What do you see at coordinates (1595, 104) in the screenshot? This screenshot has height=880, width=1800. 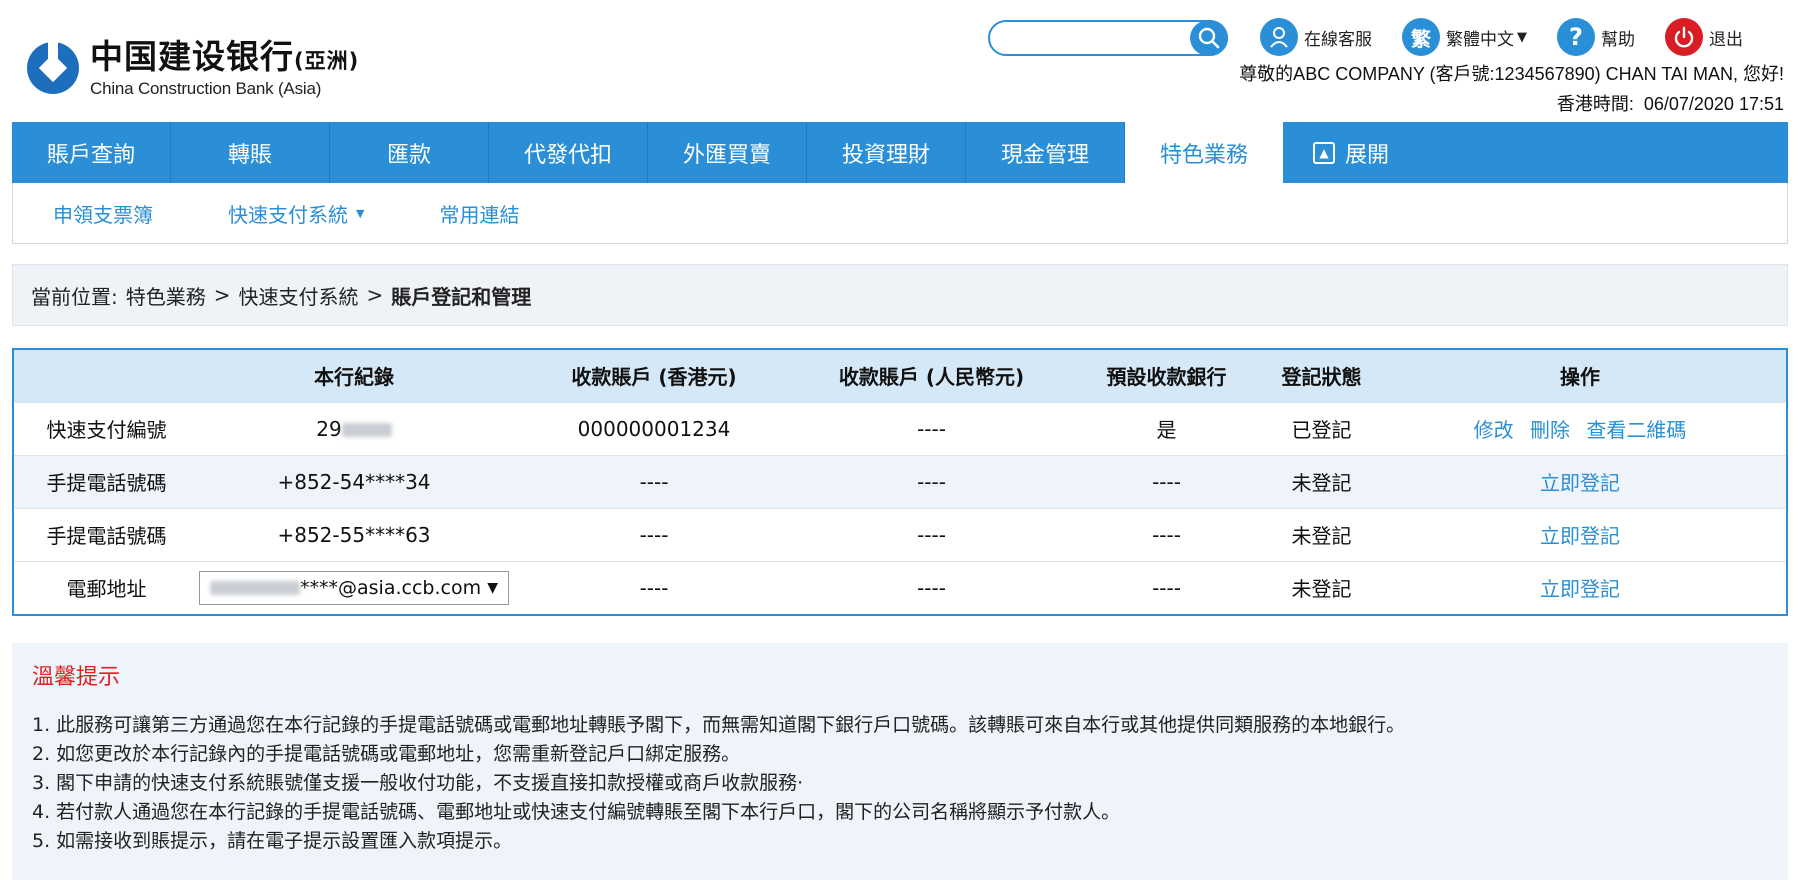 I see `hk-time-label: 香港時間:` at bounding box center [1595, 104].